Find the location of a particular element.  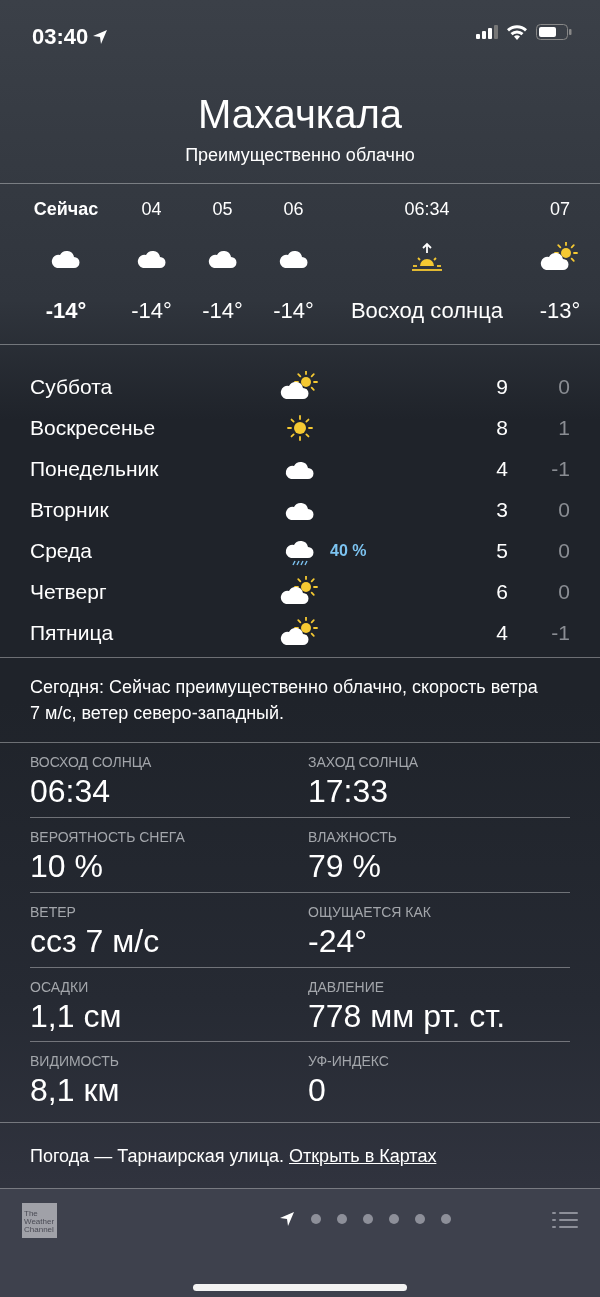

sunrise-label: Восход солнца is located at coordinates (427, 311).